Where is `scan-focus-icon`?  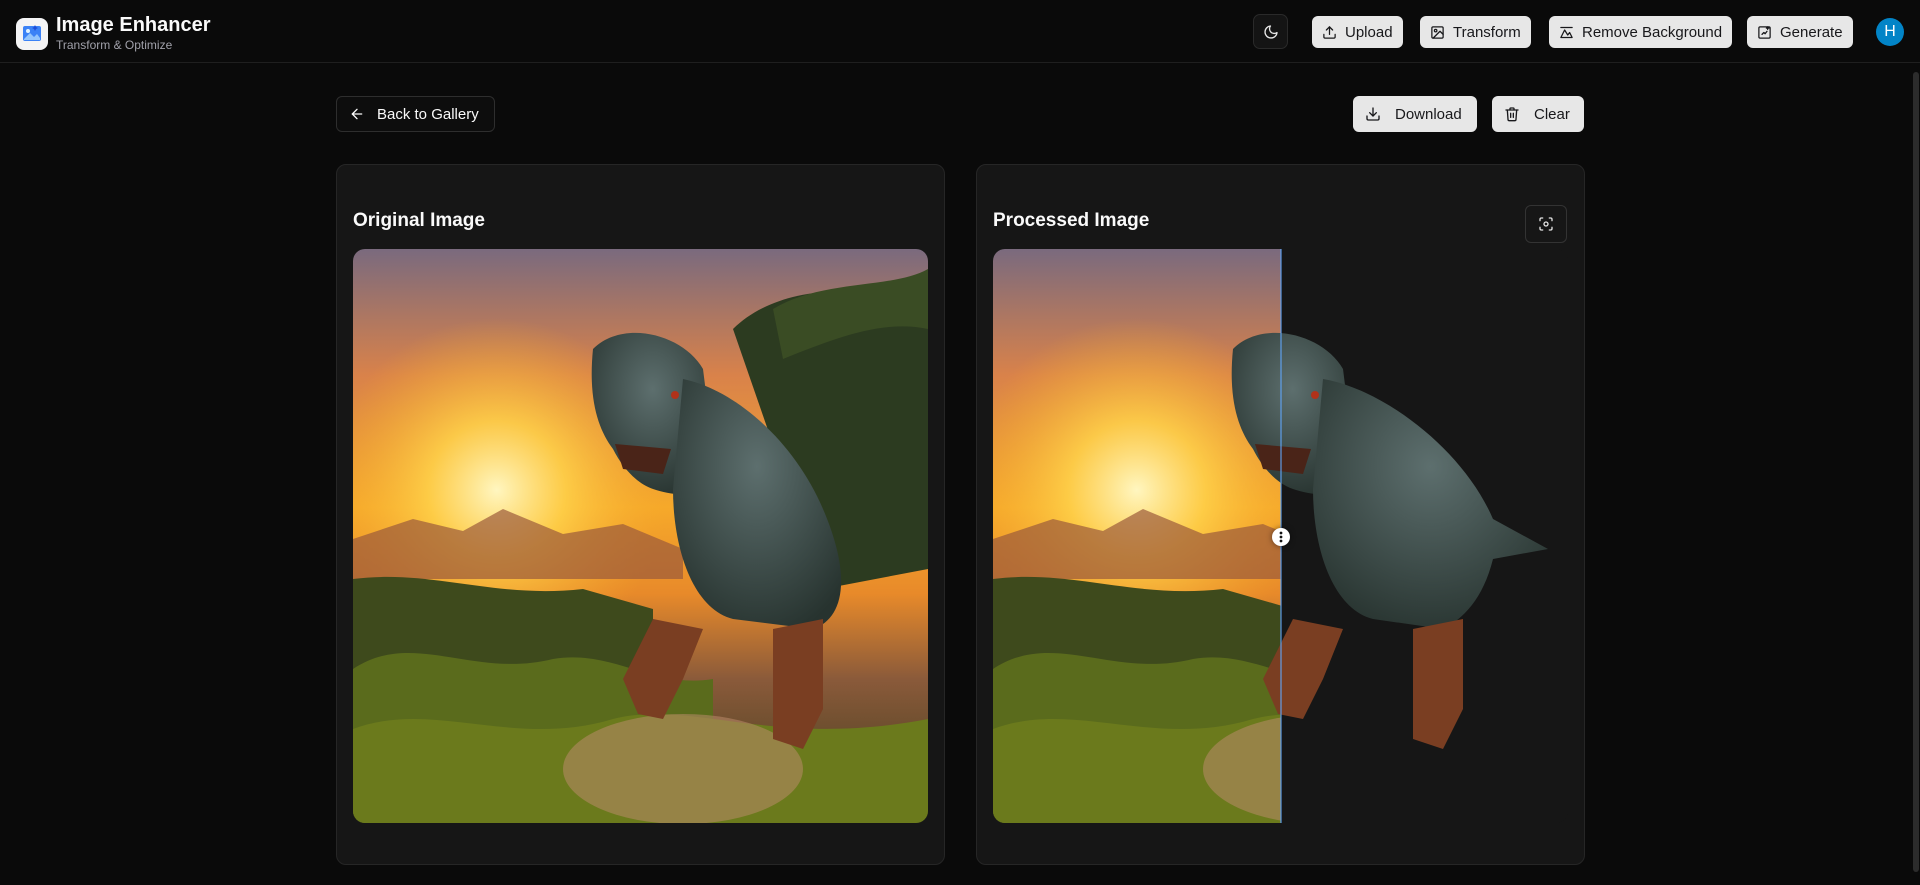 scan-focus-icon is located at coordinates (1546, 224).